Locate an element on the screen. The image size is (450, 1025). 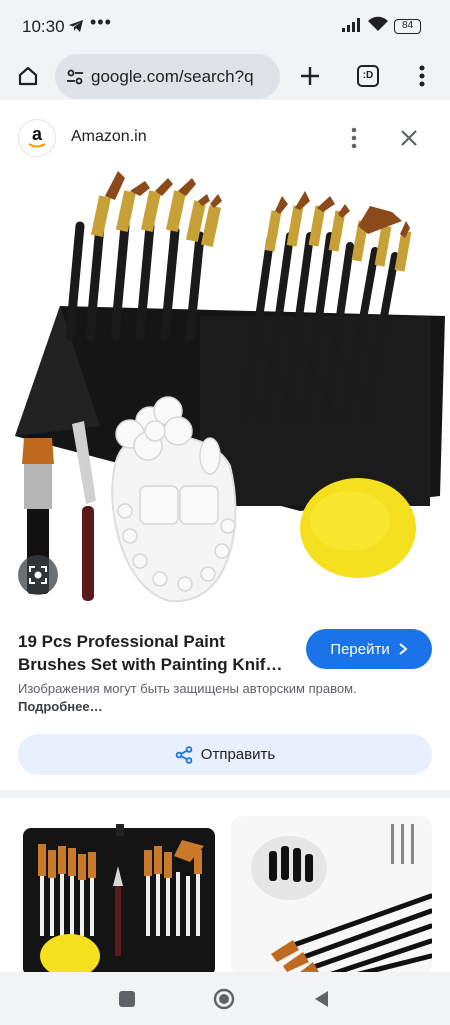
visit-button: Перейти is located at coordinates (369, 649).